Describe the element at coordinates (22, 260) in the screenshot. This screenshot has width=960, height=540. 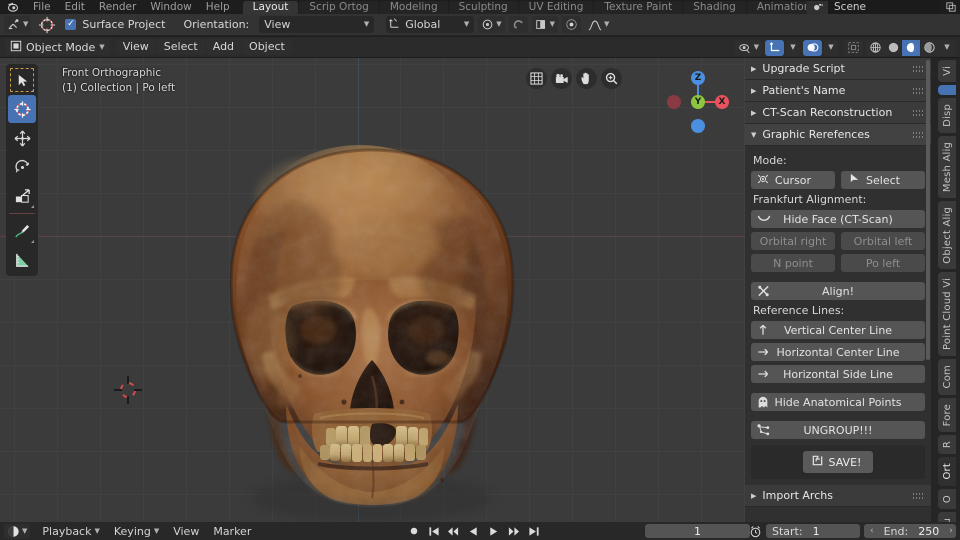
I see `measure-tool` at that location.